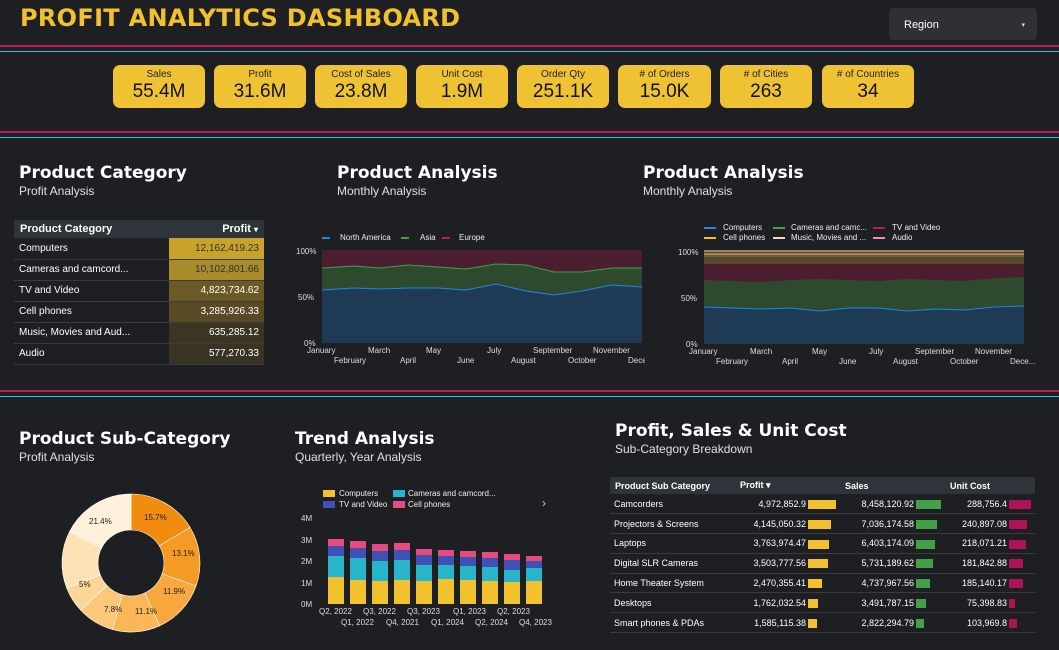 The width and height of the screenshot is (1059, 650). I want to click on sales-value: 3,491,787.15, so click(887, 602).